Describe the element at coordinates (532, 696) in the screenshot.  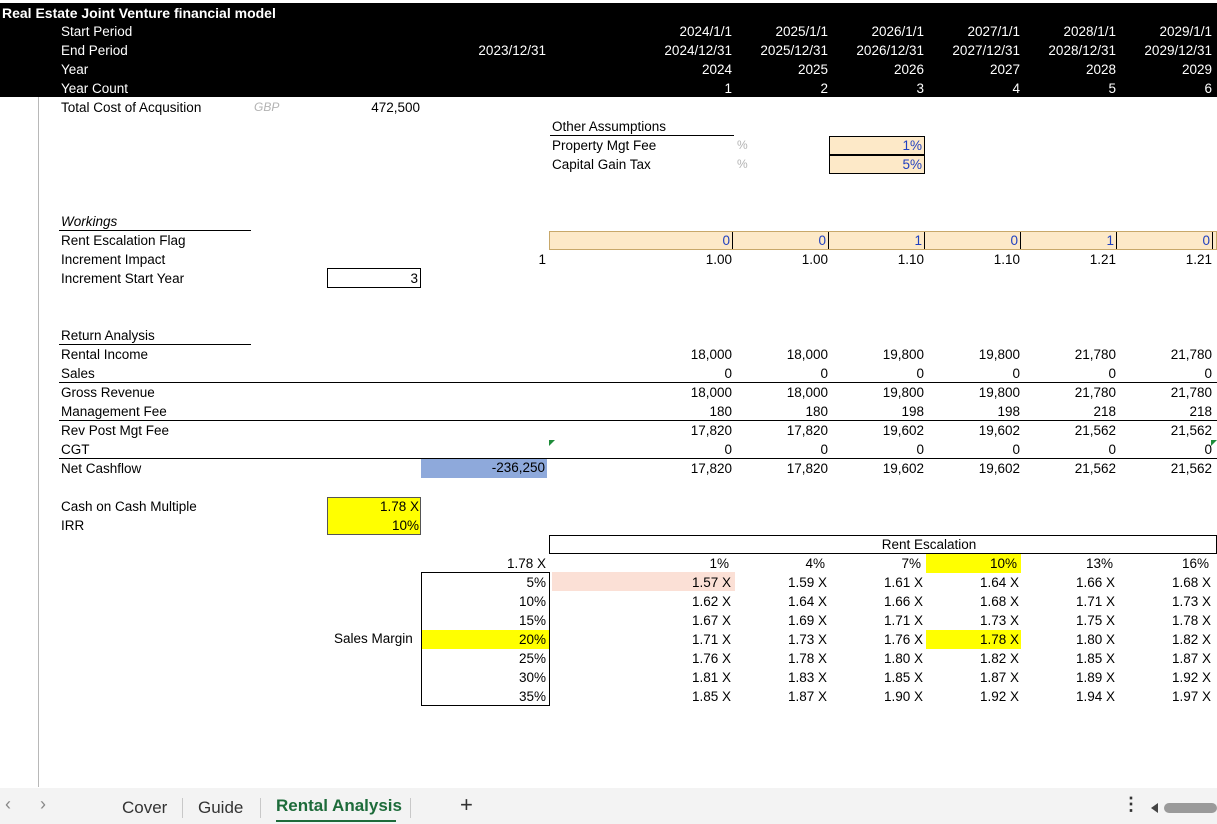
I see `sensitivity-row-header: 35%` at that location.